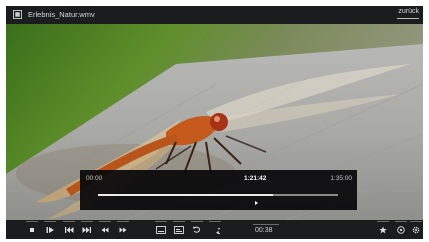  I want to click on subtitles-icon, so click(161, 229).